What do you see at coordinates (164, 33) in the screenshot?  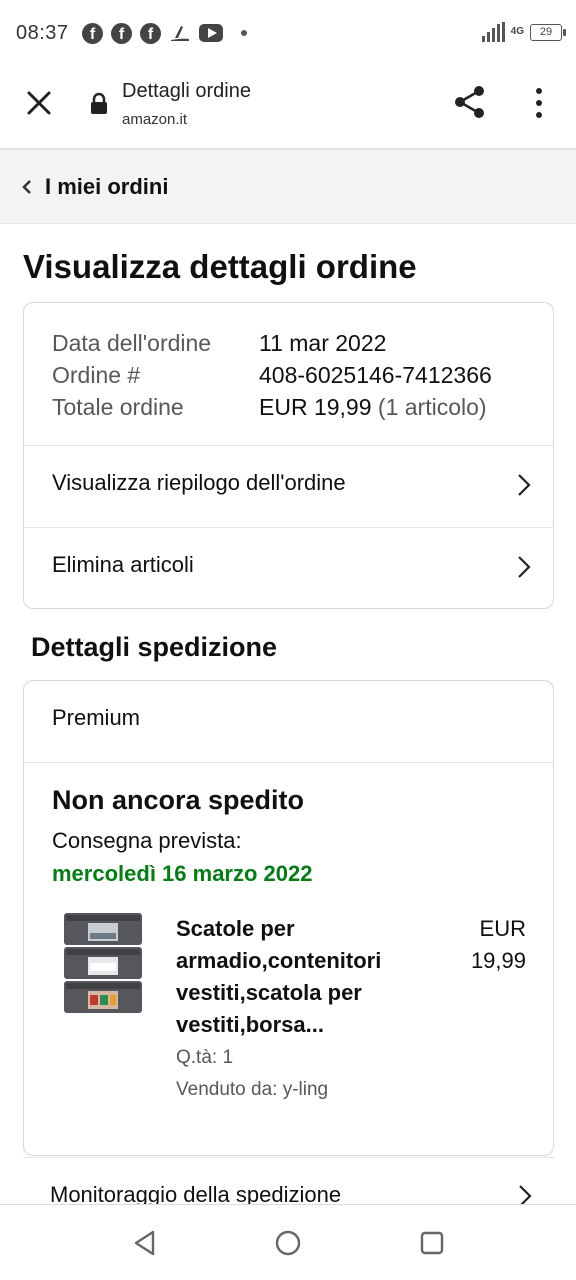 I see `notification-icons: f f f` at bounding box center [164, 33].